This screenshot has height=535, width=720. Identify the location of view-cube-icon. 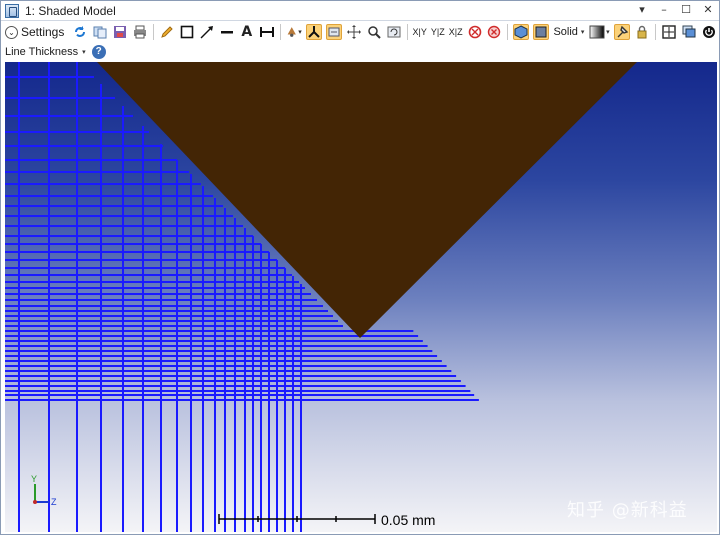
(333, 32).